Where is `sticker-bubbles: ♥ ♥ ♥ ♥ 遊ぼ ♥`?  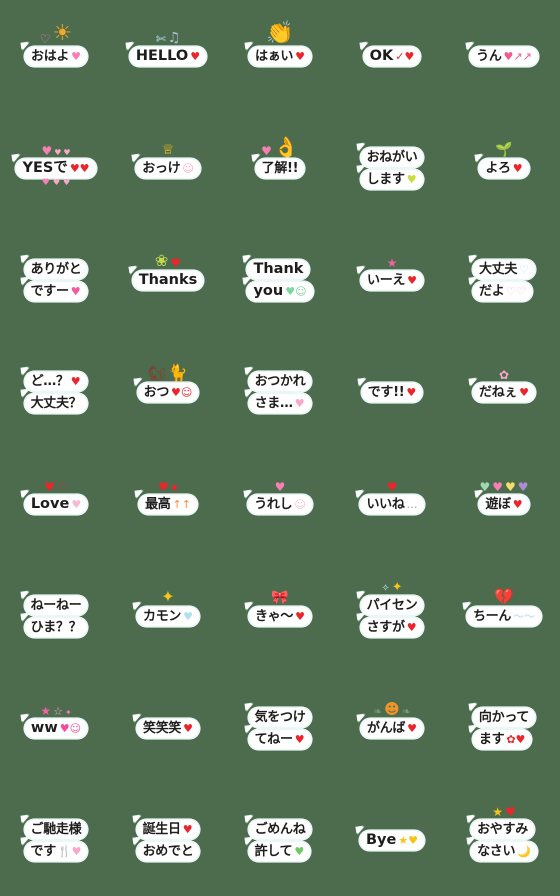
sticker-bubbles: ♥ ♥ ♥ ♥ 遊ぼ ♥ is located at coordinates (504, 498).